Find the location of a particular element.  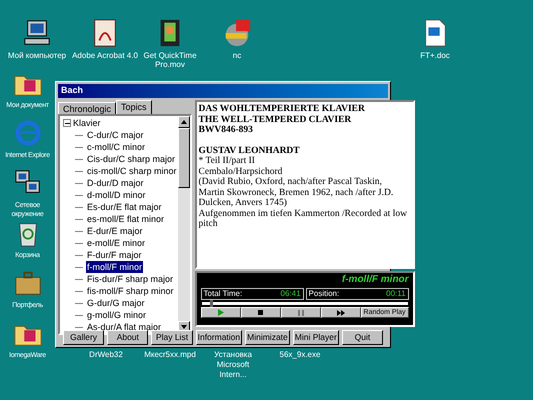

tree-item: g-moll/G minor is located at coordinates (117, 315).